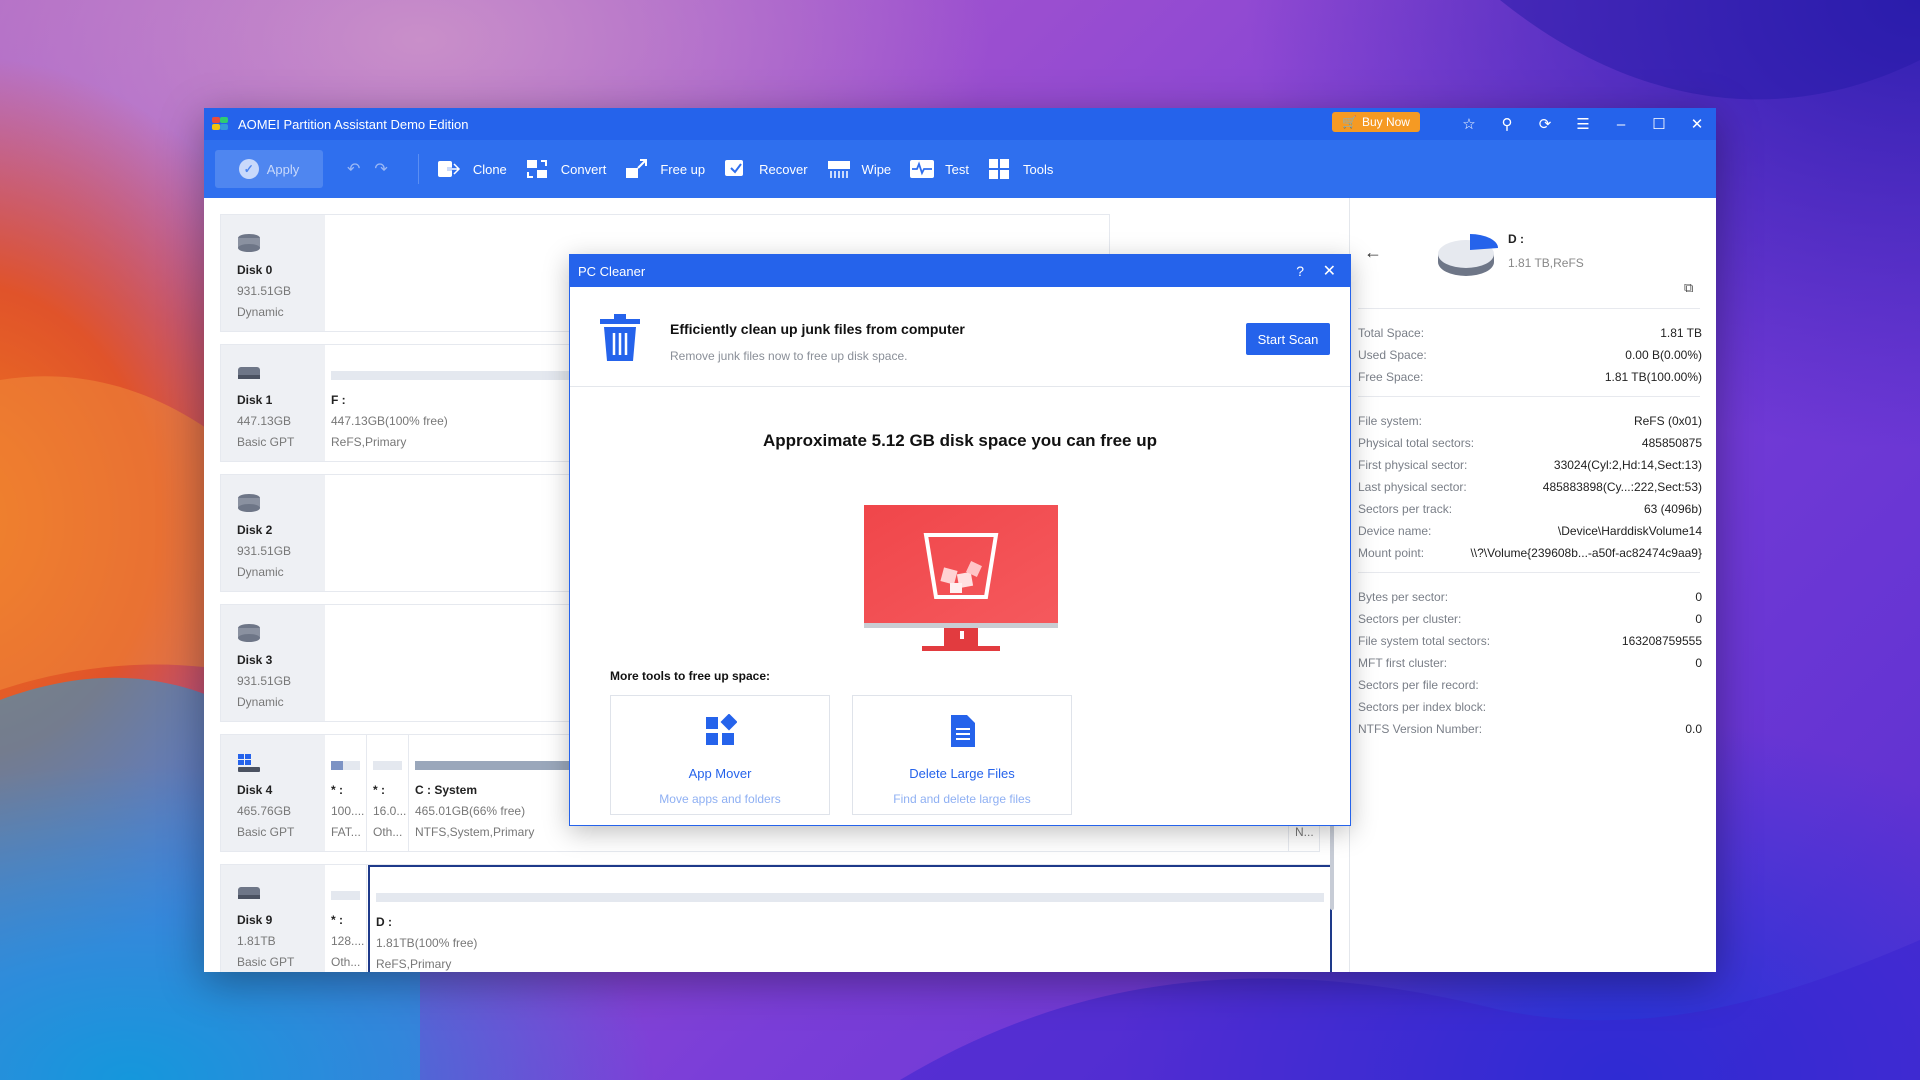 This screenshot has height=1080, width=1920. Describe the element at coordinates (1530, 443) in the screenshot. I see `prop-row: Physical total sectors: 485850875` at that location.